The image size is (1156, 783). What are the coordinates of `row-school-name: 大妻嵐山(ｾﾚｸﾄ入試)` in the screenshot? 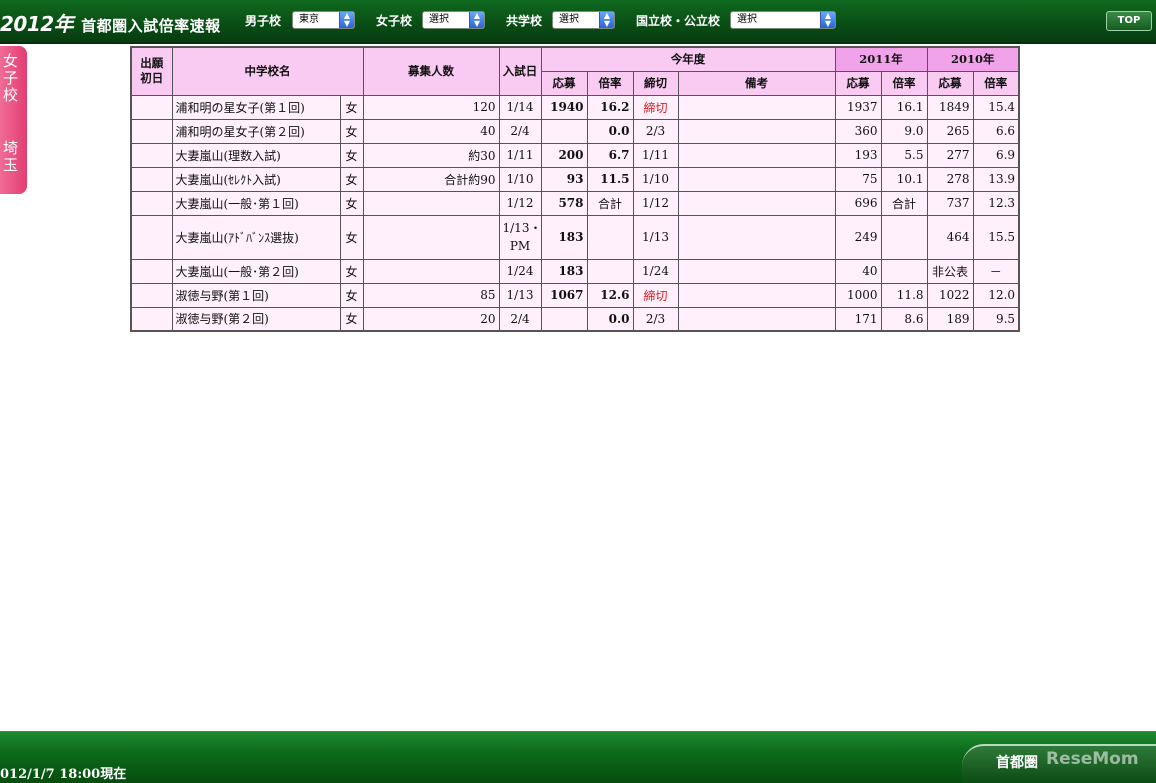 It's located at (256, 179).